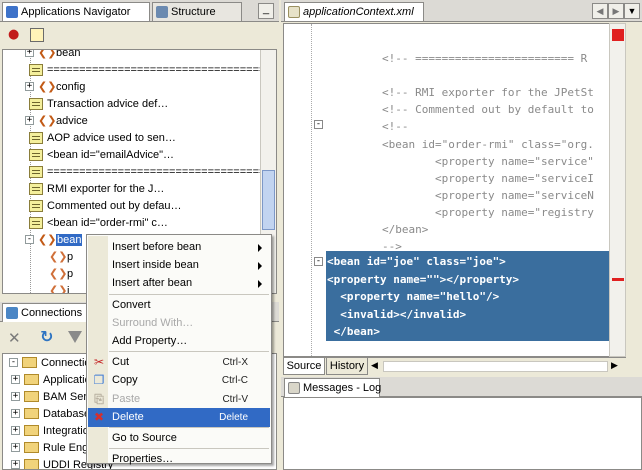 Image resolution: width=642 pixels, height=470 pixels. What do you see at coordinates (66, 447) in the screenshot?
I see `connection-label: Rule Eng` at bounding box center [66, 447].